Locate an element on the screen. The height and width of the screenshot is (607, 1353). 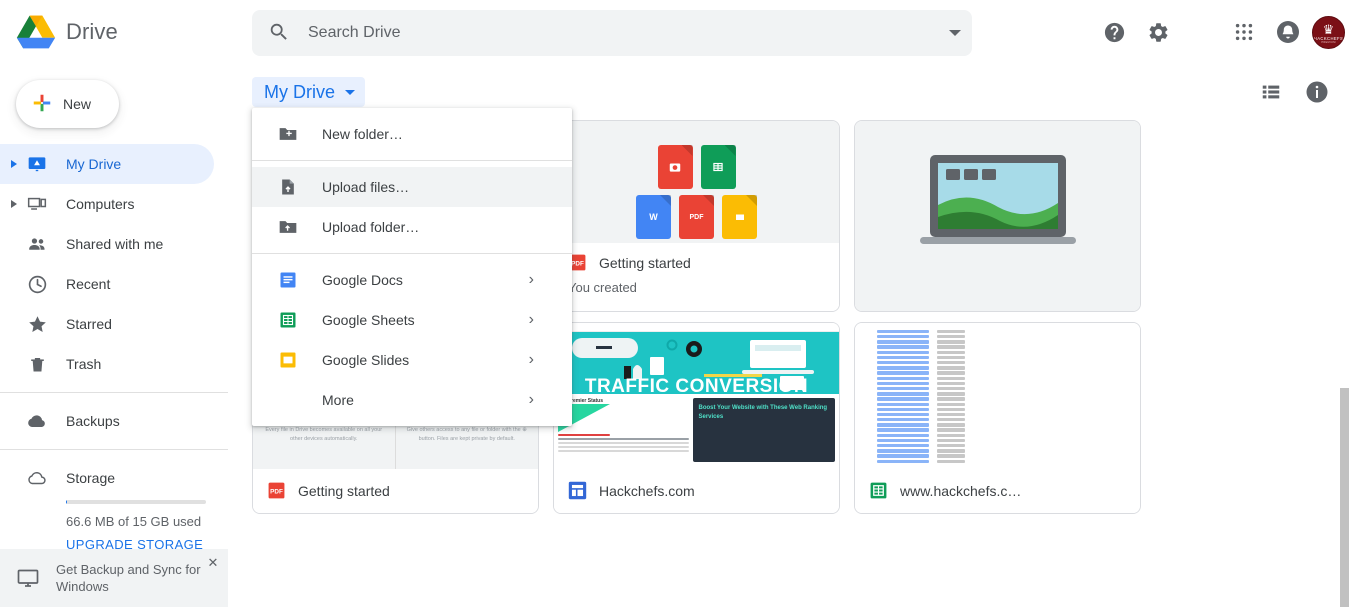
sidebar-item-computers: Computers is located at coordinates (107, 204).